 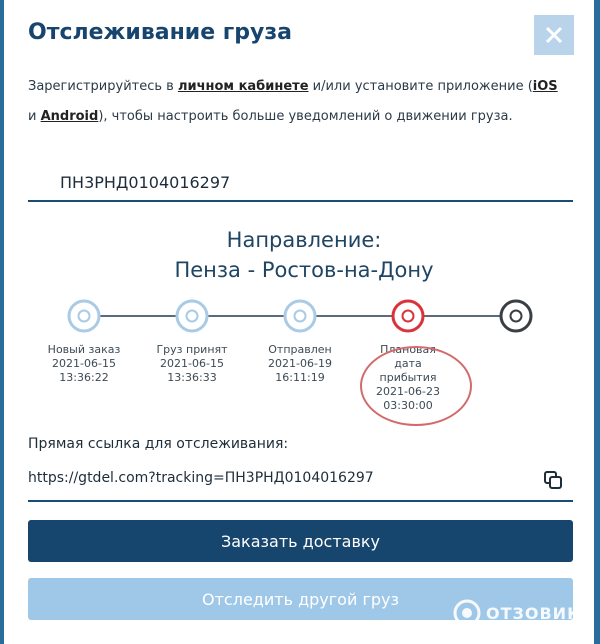 I want to click on timeline-step-time: 13:36:33, so click(x=192, y=377).